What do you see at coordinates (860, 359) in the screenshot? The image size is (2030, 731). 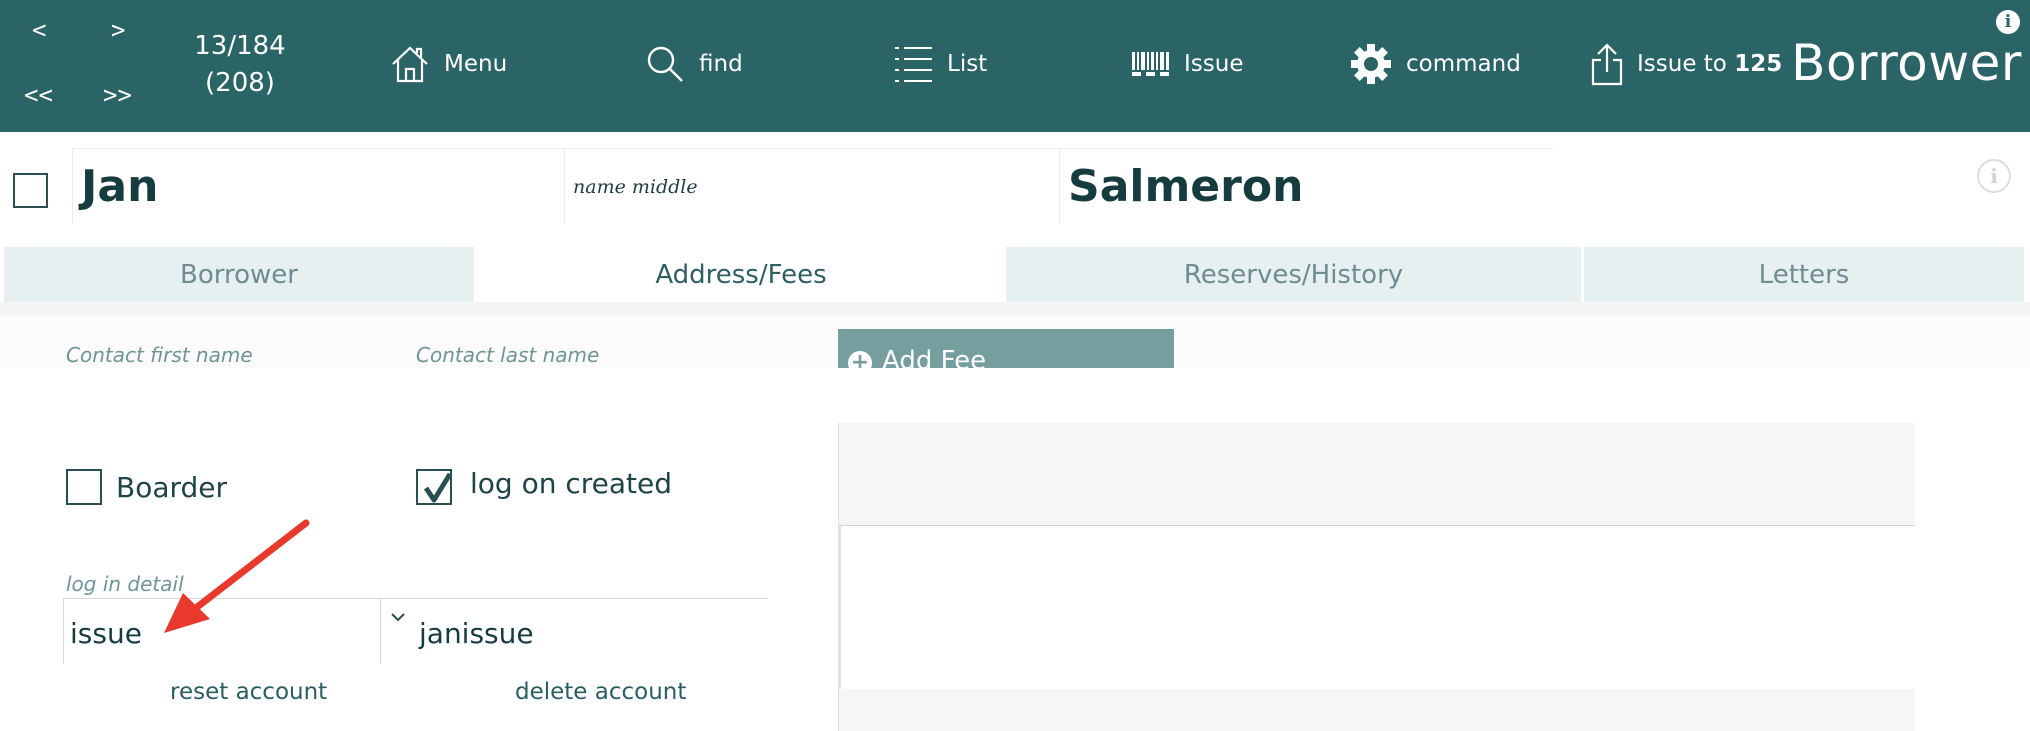 I see `plus-circle-icon: +` at bounding box center [860, 359].